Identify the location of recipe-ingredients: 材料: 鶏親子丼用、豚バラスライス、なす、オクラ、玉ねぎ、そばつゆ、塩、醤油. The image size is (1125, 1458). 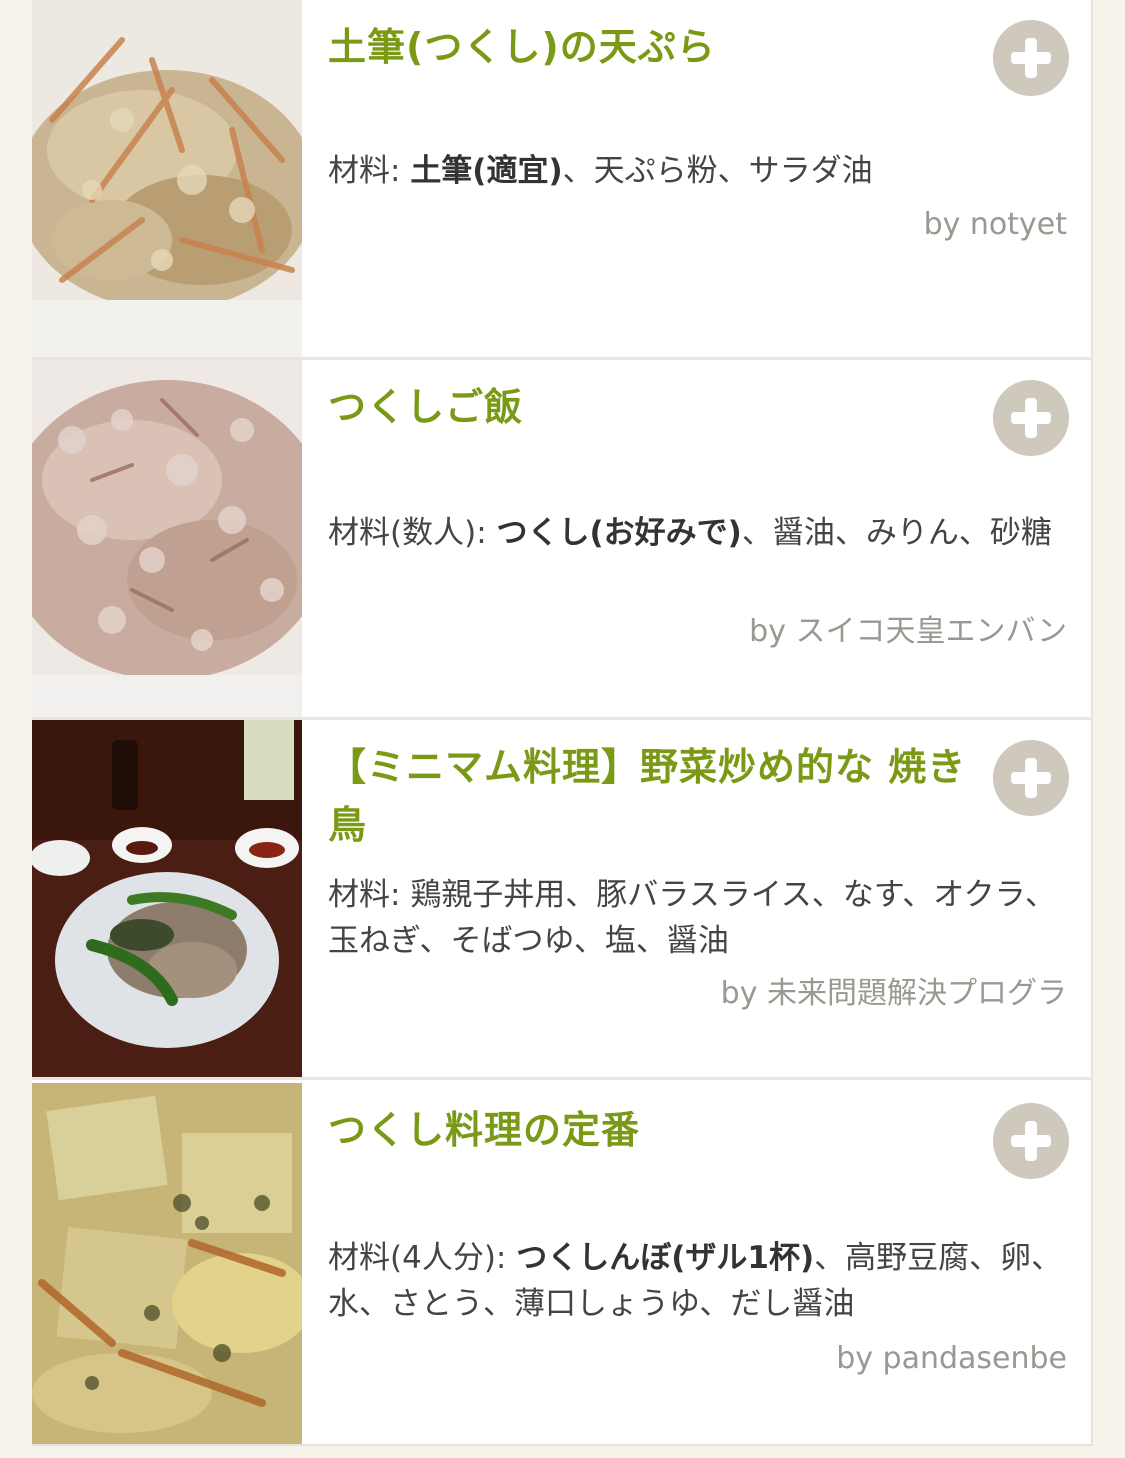
(698, 918).